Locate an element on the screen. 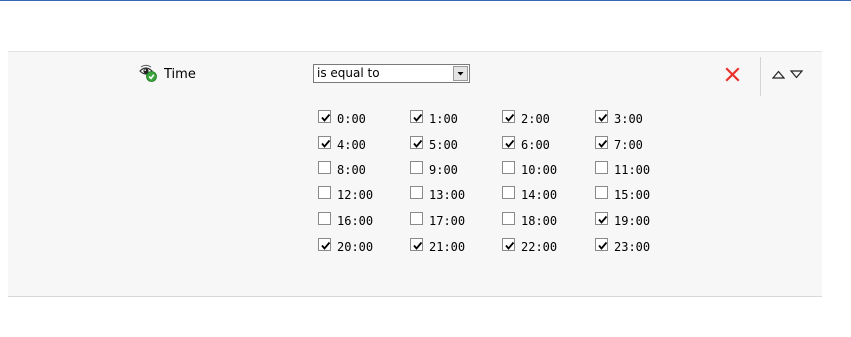  move-up-button is located at coordinates (778, 74).